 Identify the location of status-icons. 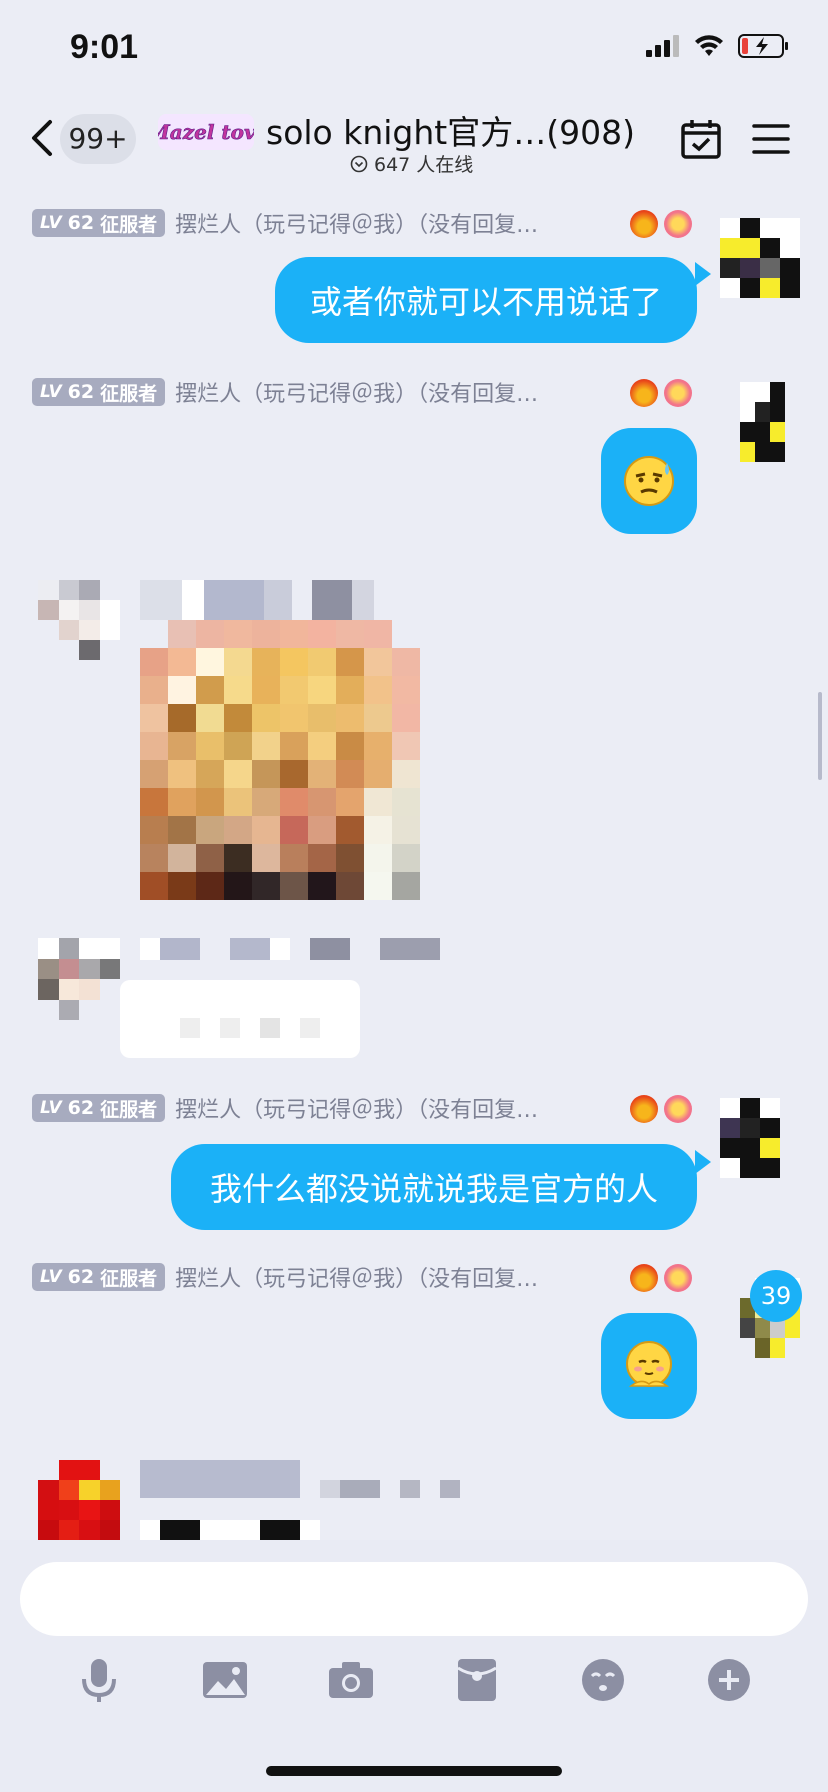
(718, 46).